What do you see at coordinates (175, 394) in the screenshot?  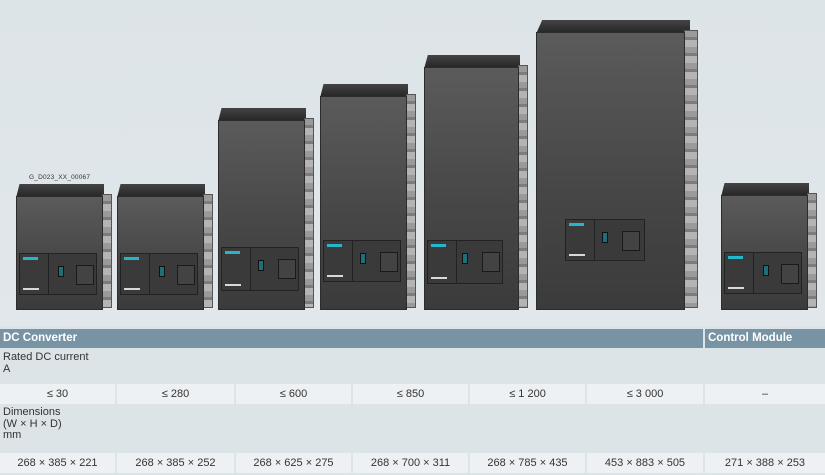 I see `current-cell-2: ≤ 280` at bounding box center [175, 394].